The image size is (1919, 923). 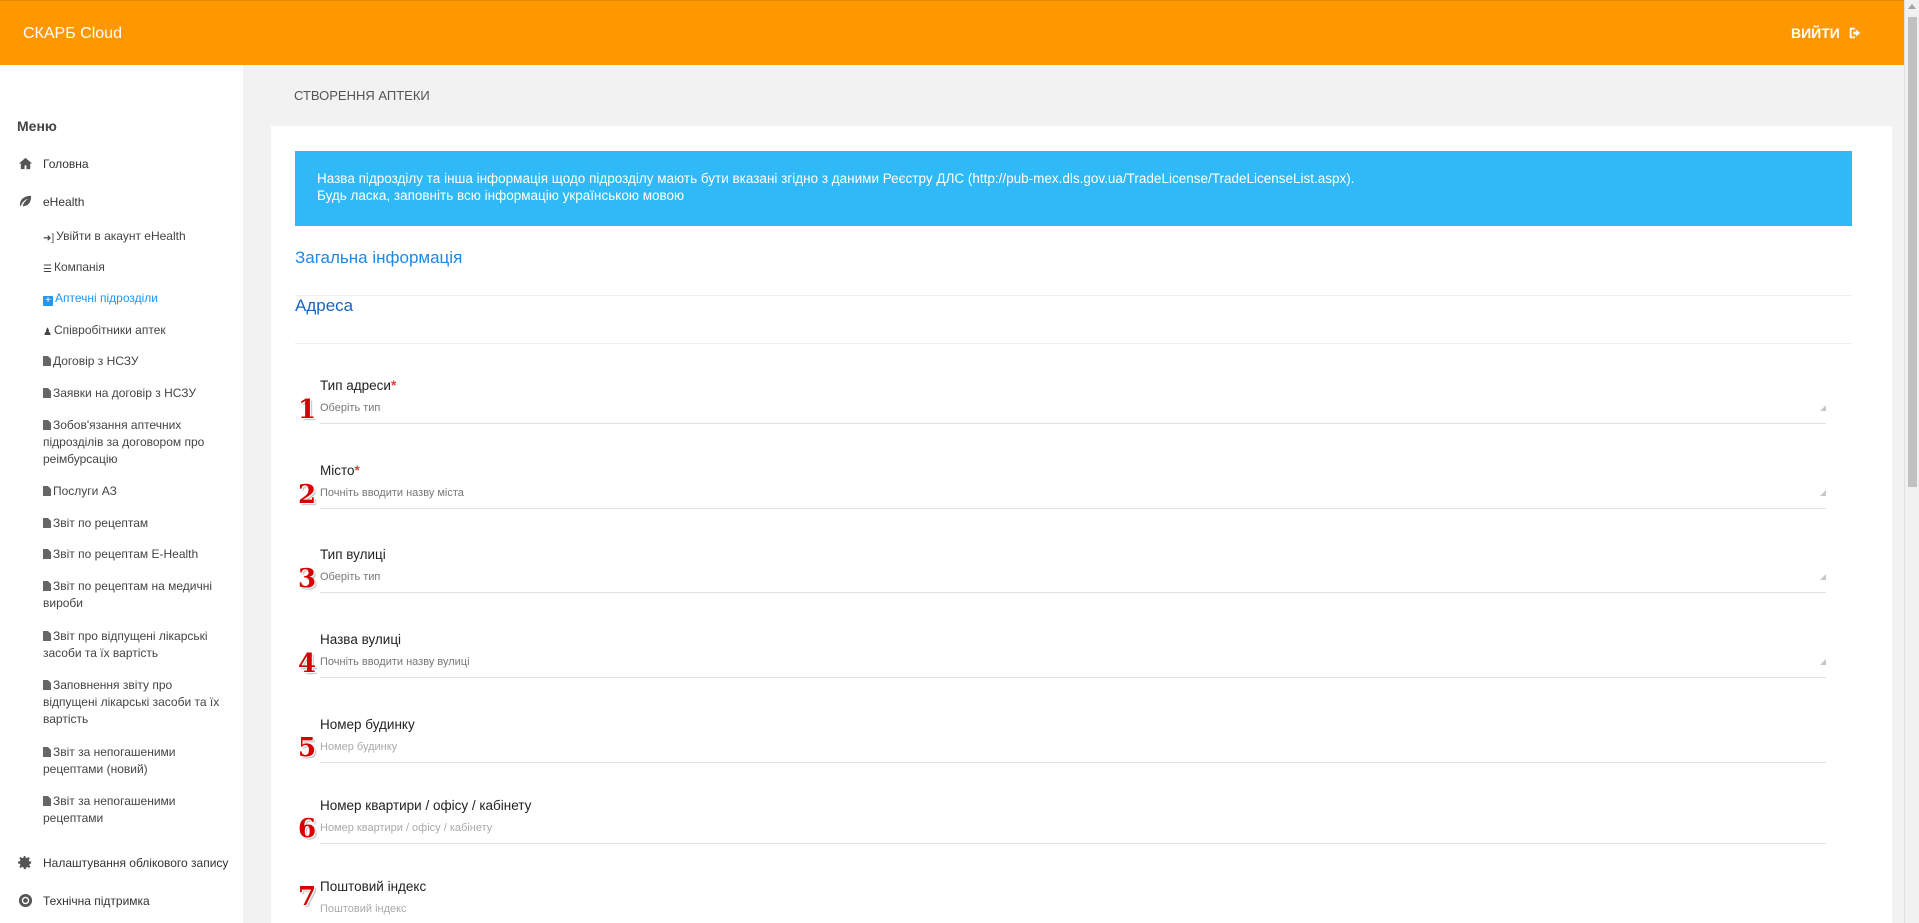 I want to click on sidebar-subitem-pharmacy-units: + Аптечні підрозділи, so click(x=133, y=298).